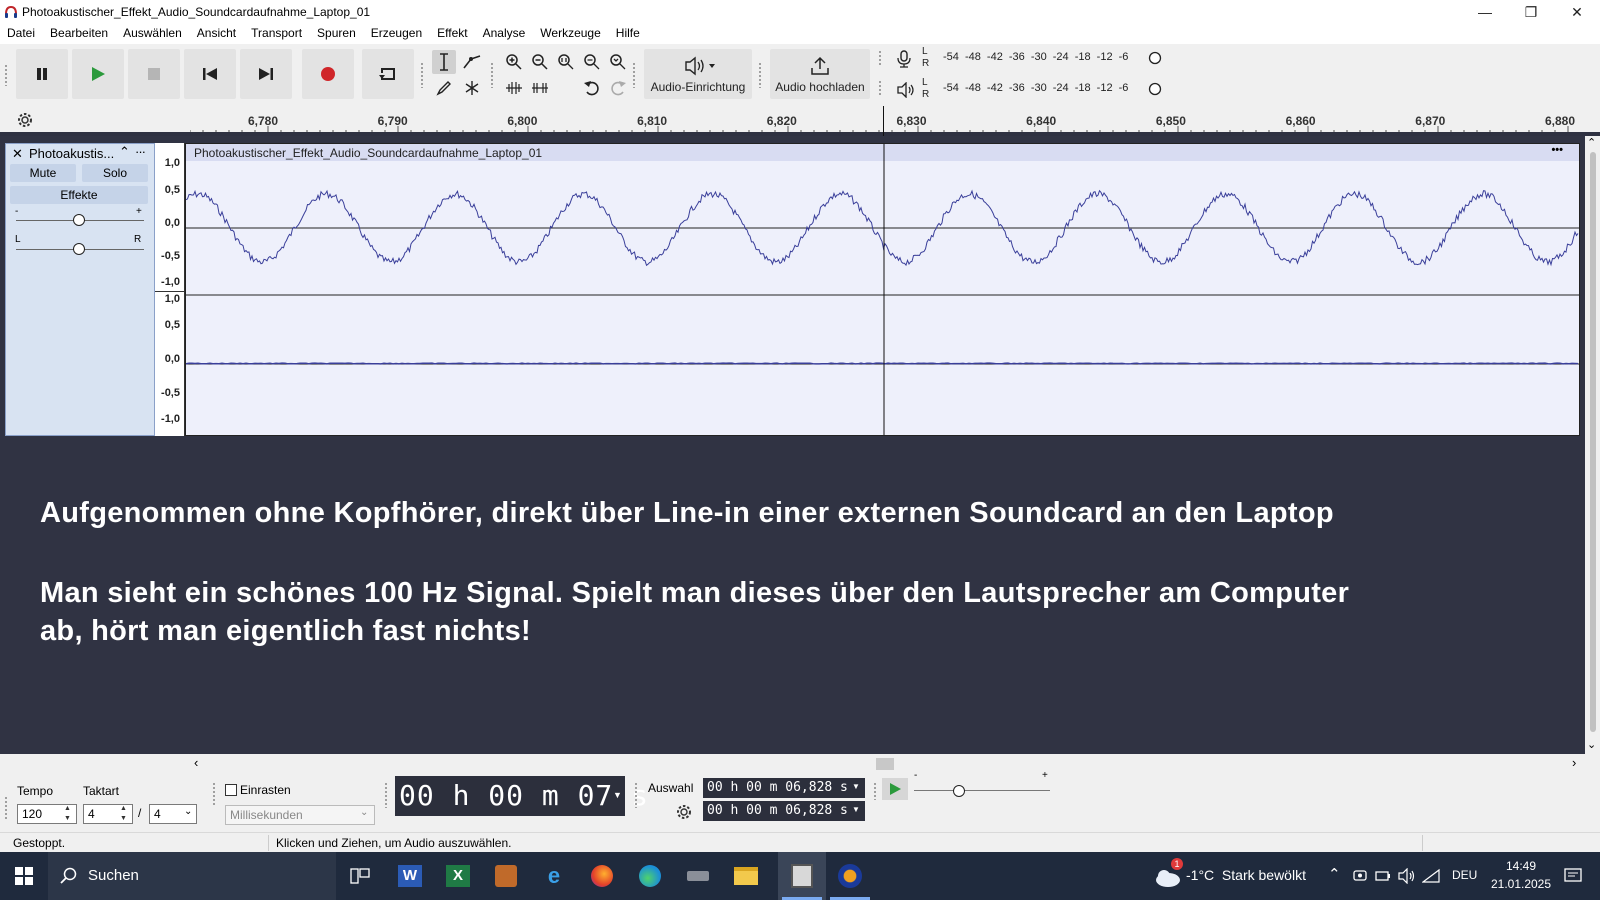 The width and height of the screenshot is (1600, 900). Describe the element at coordinates (210, 74) in the screenshot. I see `skip-to-start-button` at that location.